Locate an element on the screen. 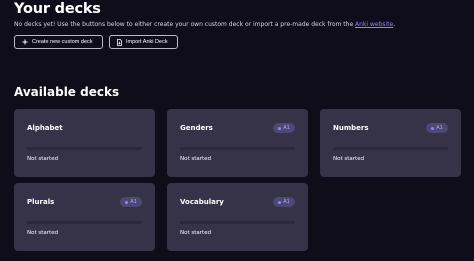  create-deck-label: Create new custom deck is located at coordinates (62, 42).